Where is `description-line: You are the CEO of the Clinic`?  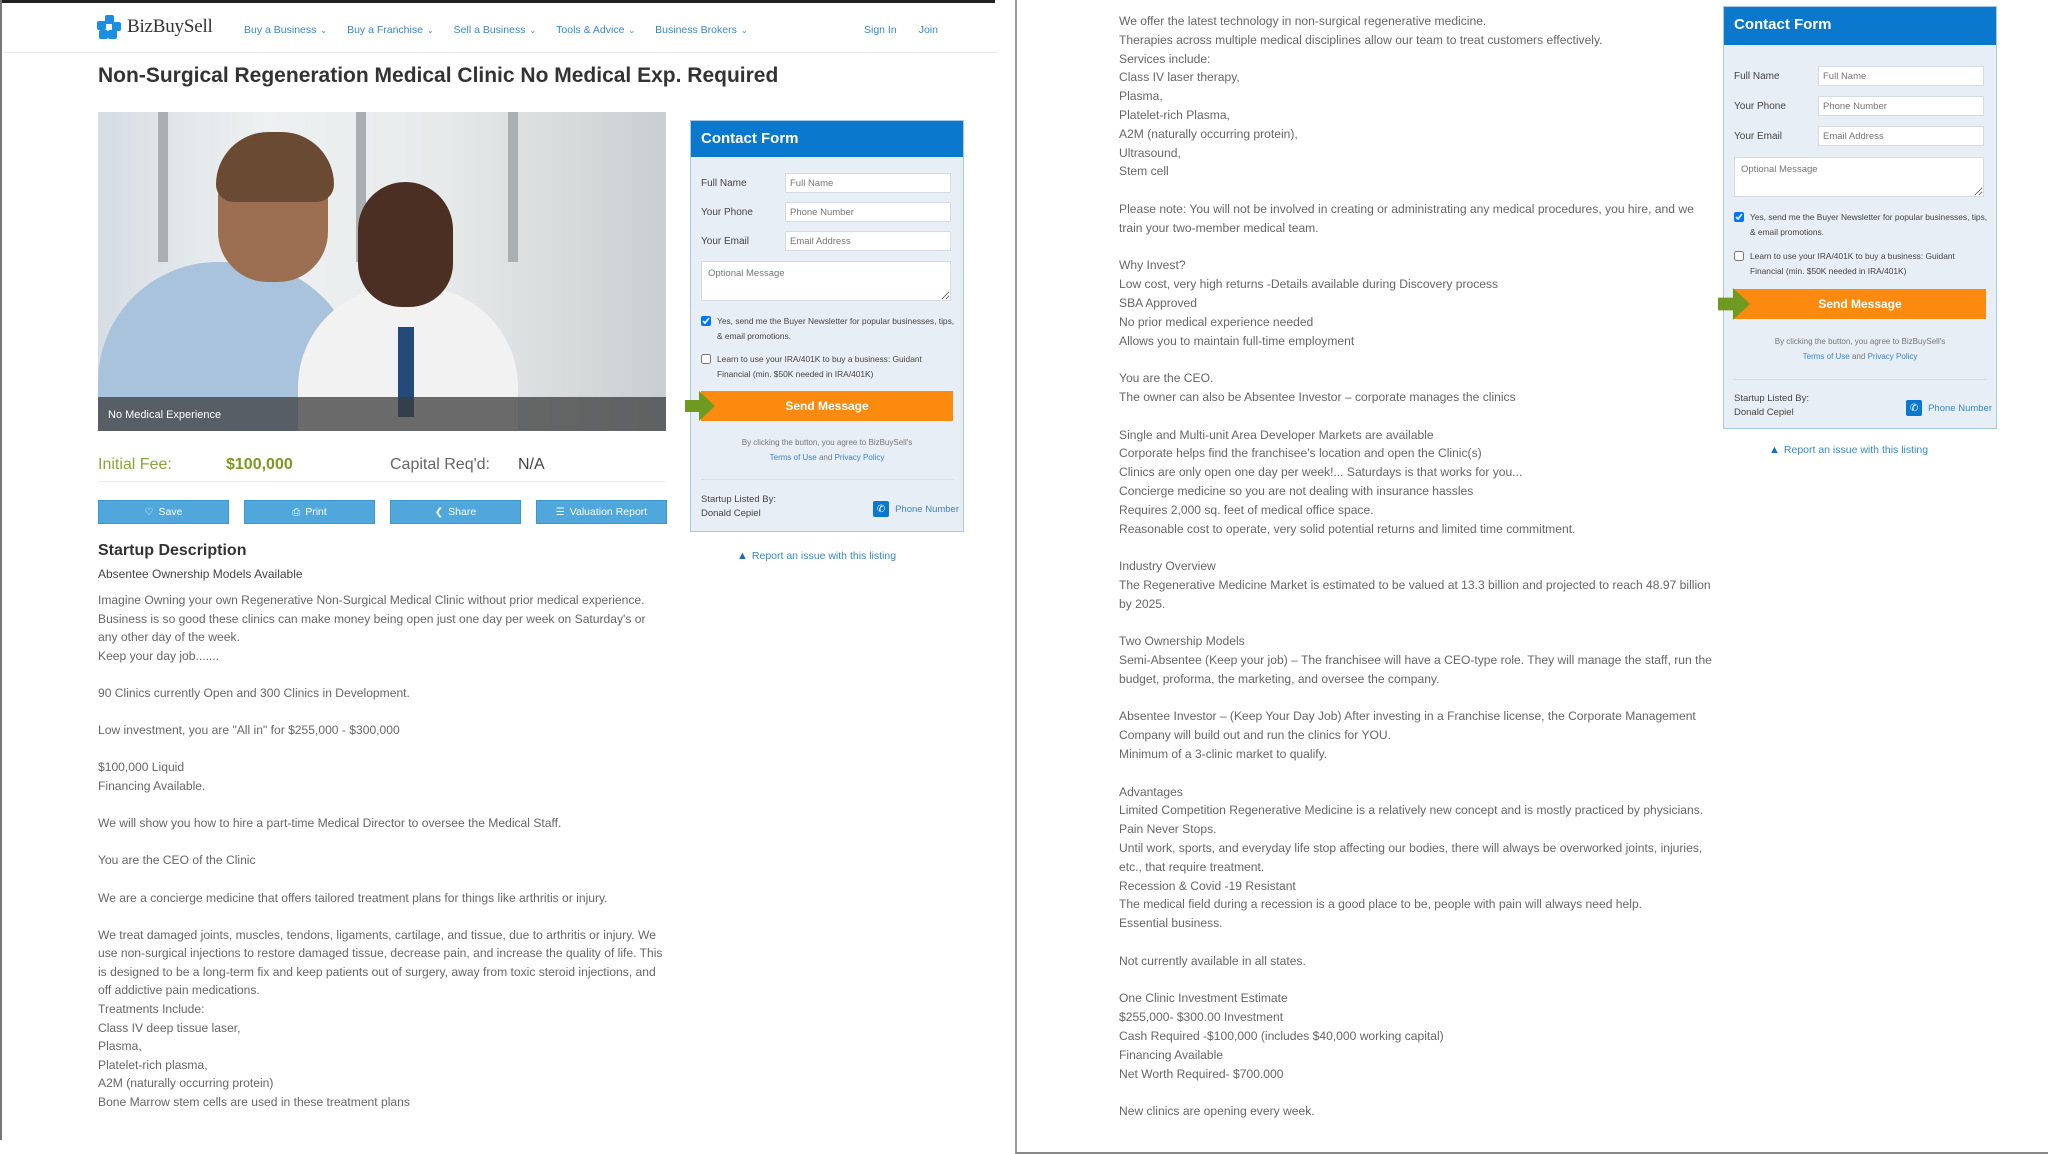
description-line: You are the CEO of the Clinic is located at coordinates (177, 860).